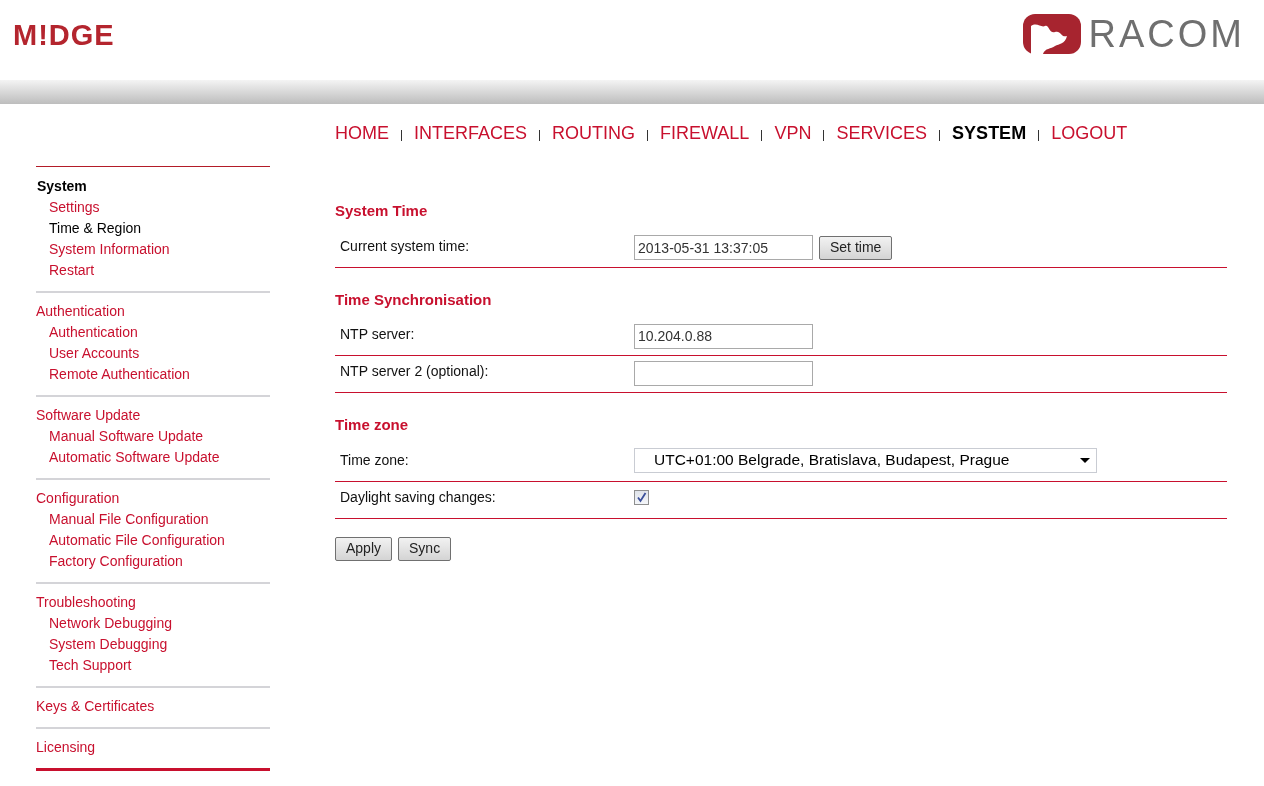 The width and height of the screenshot is (1264, 786). Describe the element at coordinates (377, 334) in the screenshot. I see `field-label: NTP server:` at that location.